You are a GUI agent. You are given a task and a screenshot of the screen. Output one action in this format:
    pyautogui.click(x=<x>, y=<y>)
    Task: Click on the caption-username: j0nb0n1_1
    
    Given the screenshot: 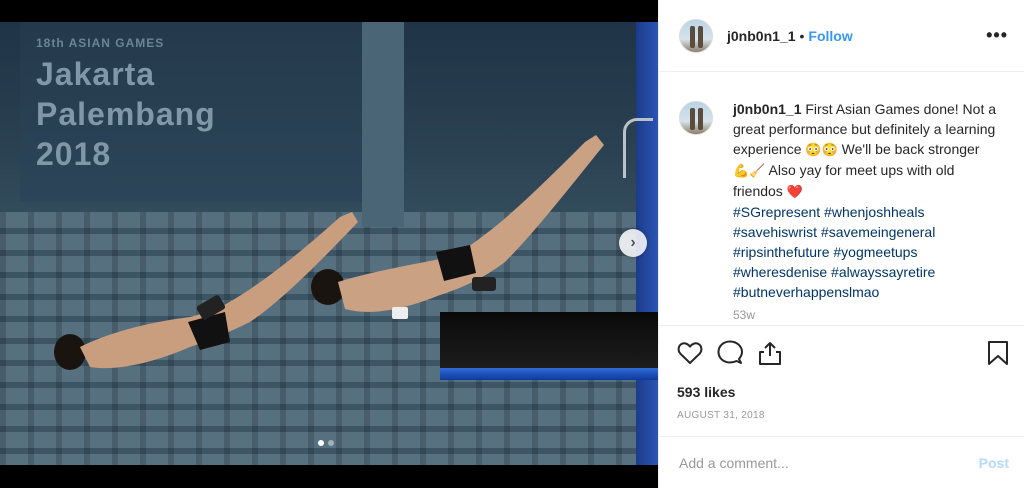 What is the action you would take?
    pyautogui.click(x=767, y=109)
    